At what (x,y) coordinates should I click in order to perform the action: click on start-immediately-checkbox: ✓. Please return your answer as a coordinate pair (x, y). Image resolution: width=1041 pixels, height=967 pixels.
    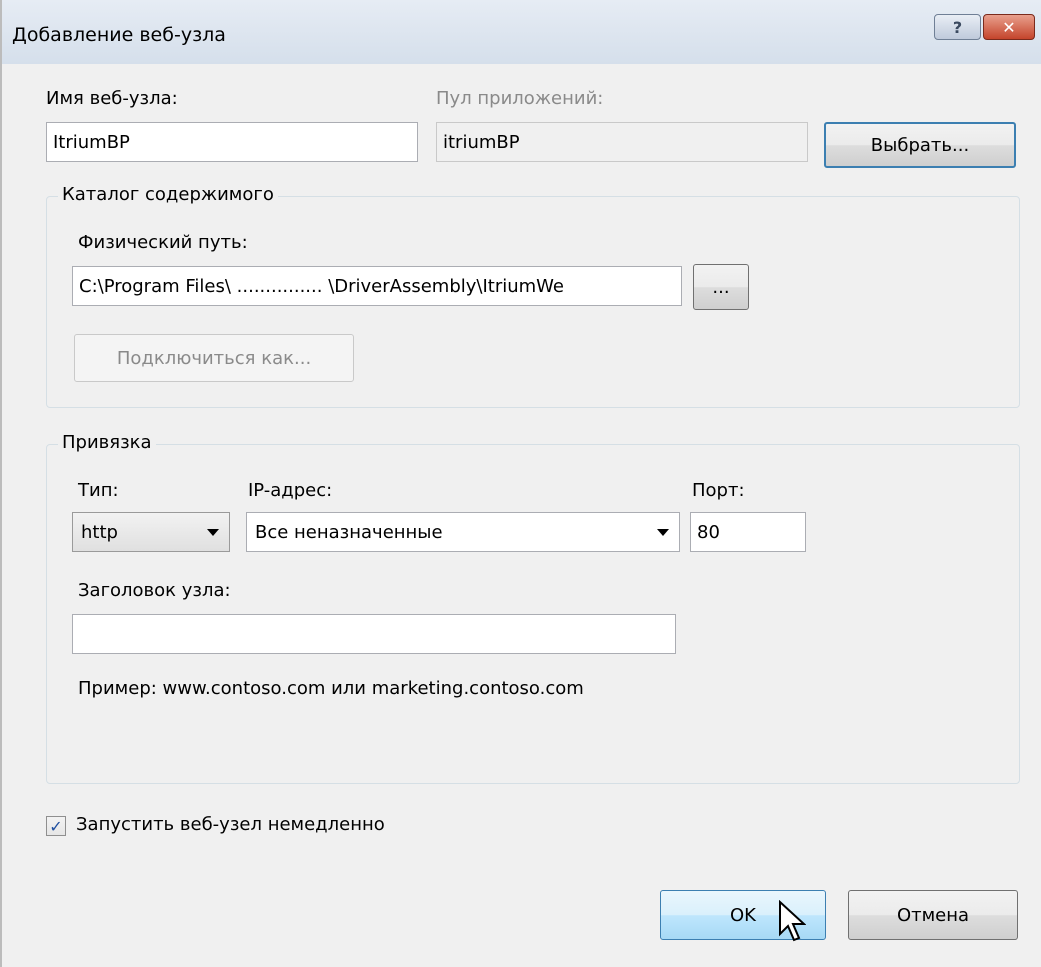
    Looking at the image, I should click on (56, 826).